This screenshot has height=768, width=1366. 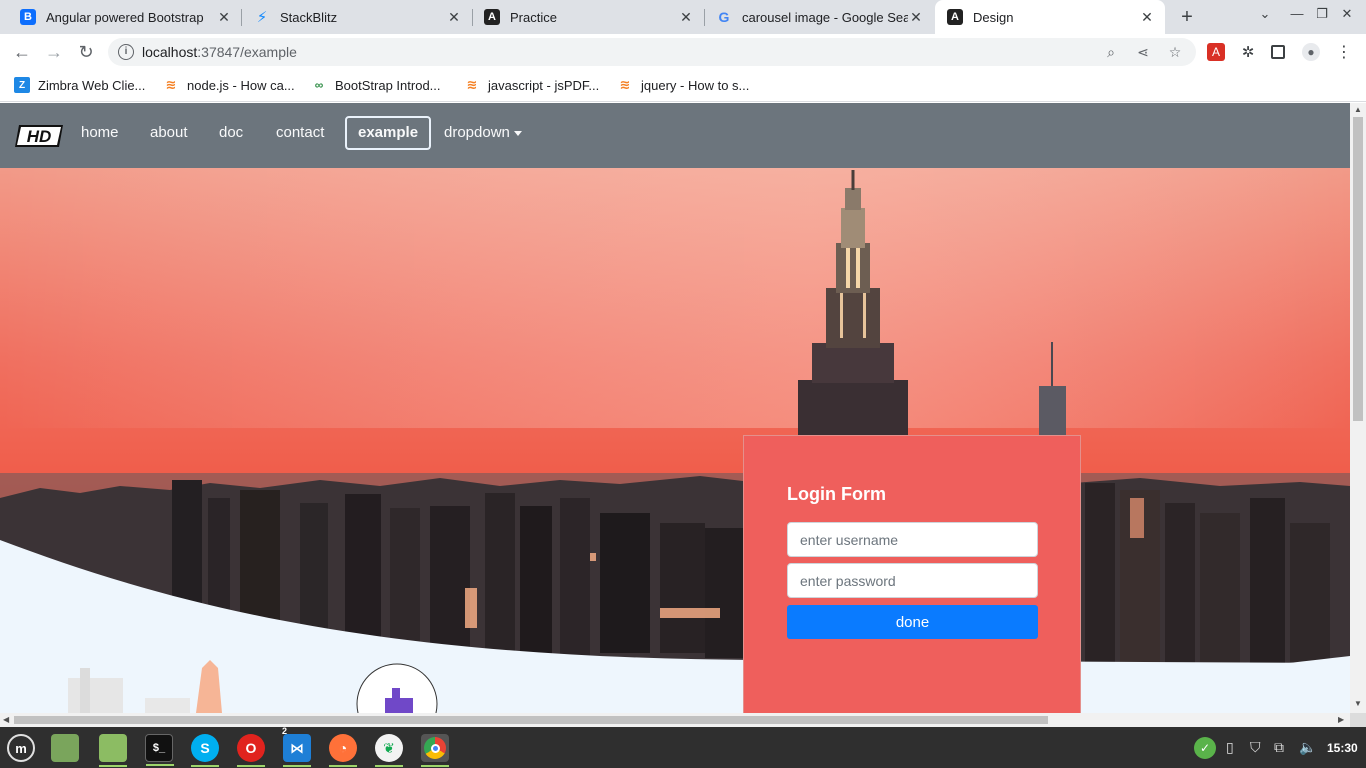 What do you see at coordinates (1322, 14) in the screenshot?
I see `maximize-button: ❐` at bounding box center [1322, 14].